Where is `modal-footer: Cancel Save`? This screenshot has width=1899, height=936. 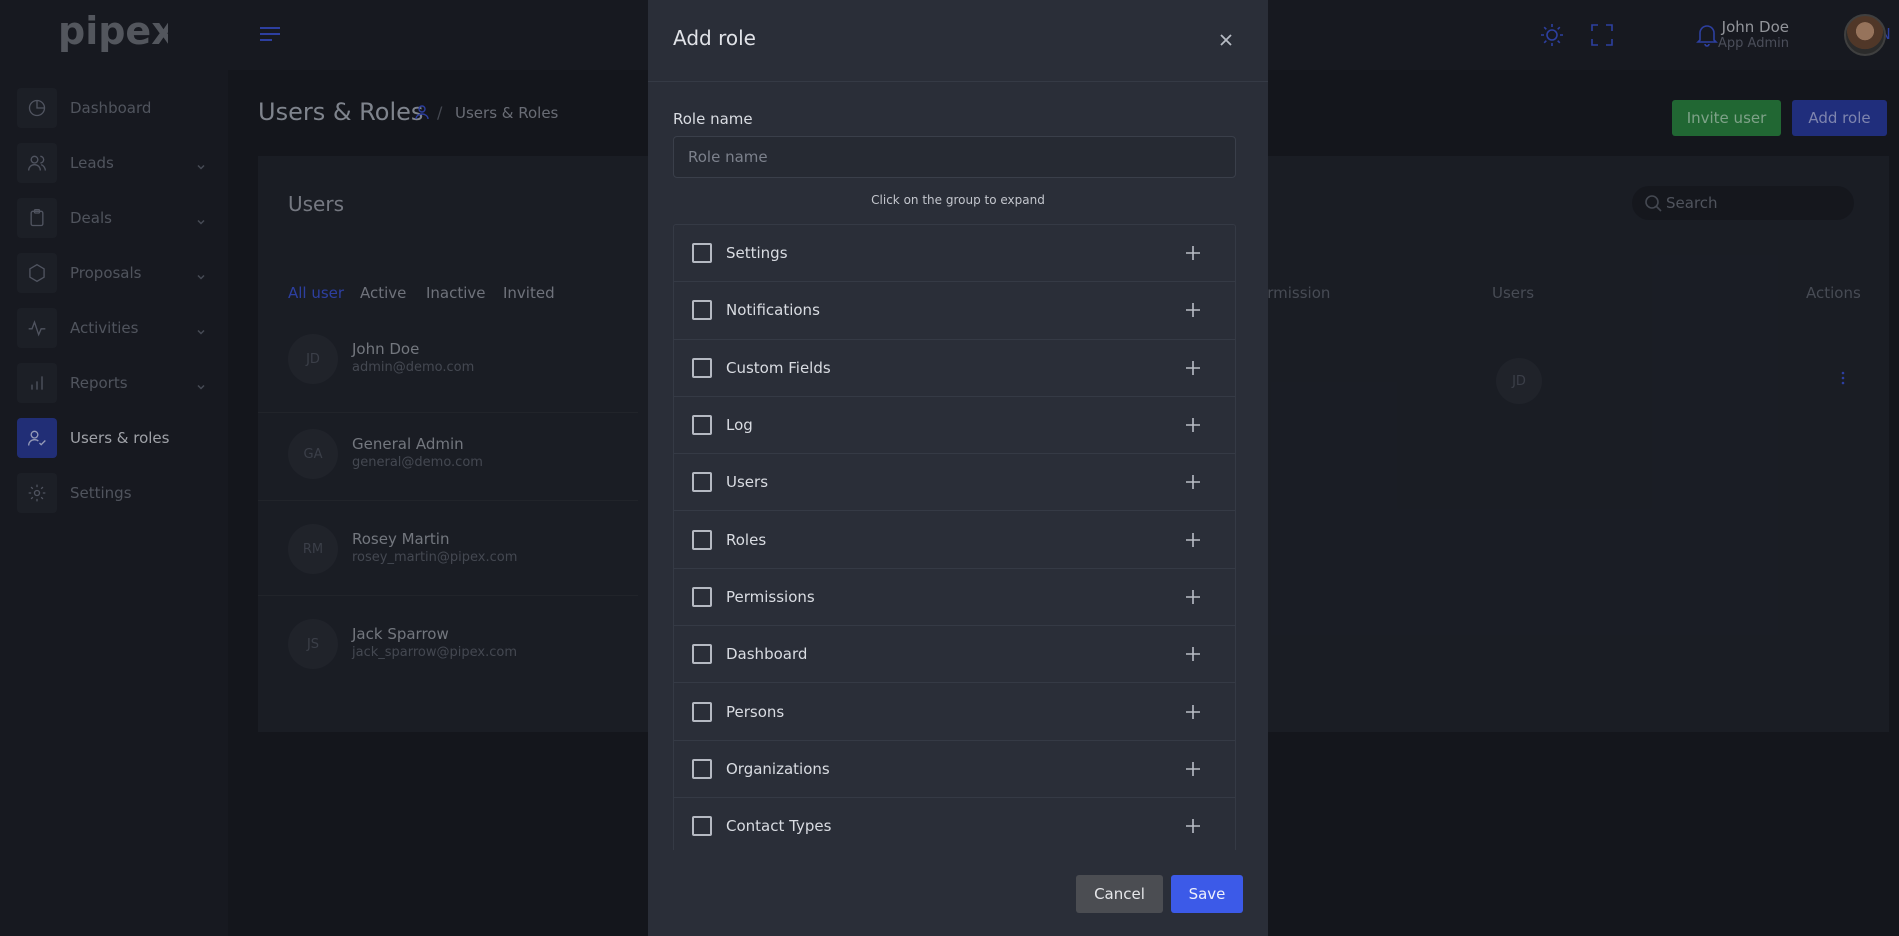 modal-footer: Cancel Save is located at coordinates (958, 893).